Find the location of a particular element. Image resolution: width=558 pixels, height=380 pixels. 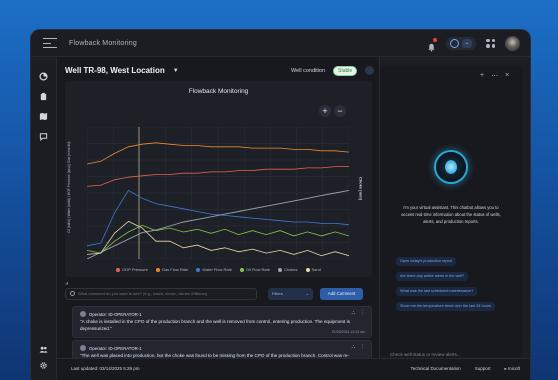

zoom-in-button: + is located at coordinates (325, 111).